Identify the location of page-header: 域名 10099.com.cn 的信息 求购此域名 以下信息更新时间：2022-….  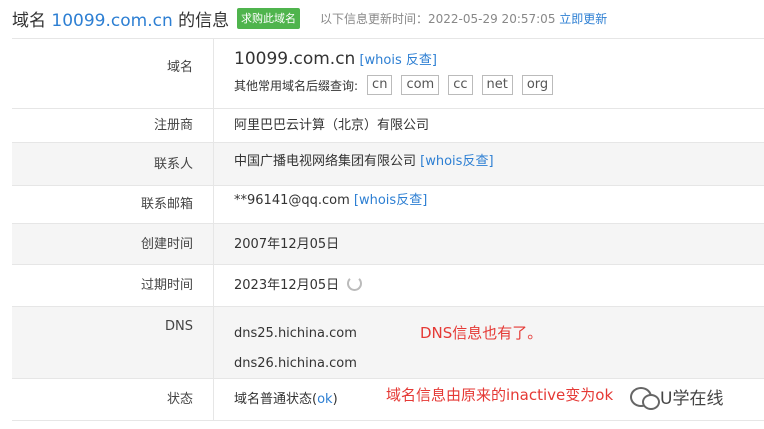
(382, 19).